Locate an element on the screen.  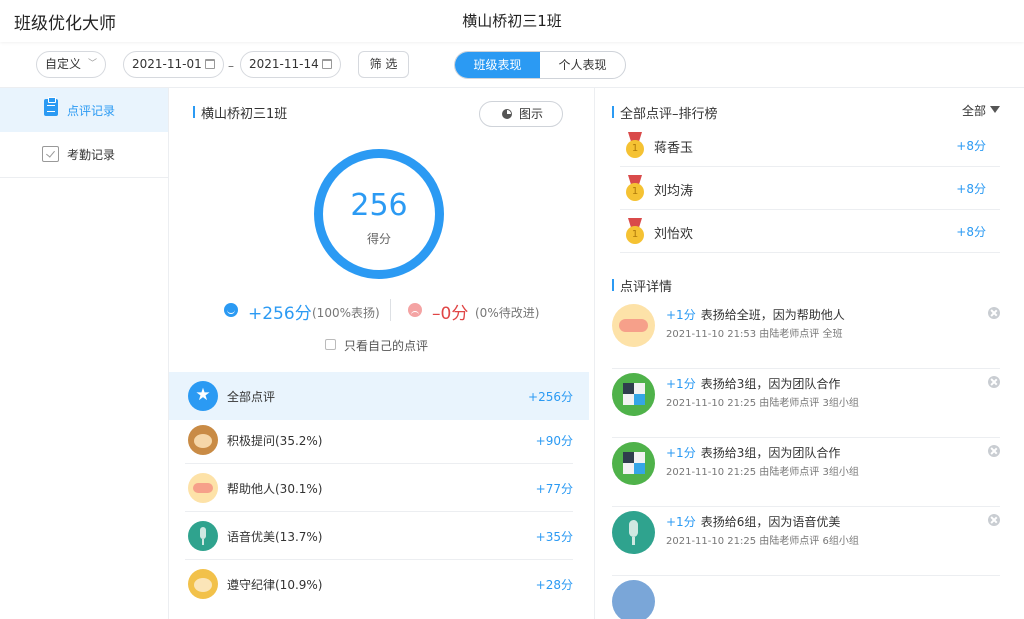
view-toggle: 班级表现 个人表现 is located at coordinates (540, 65).